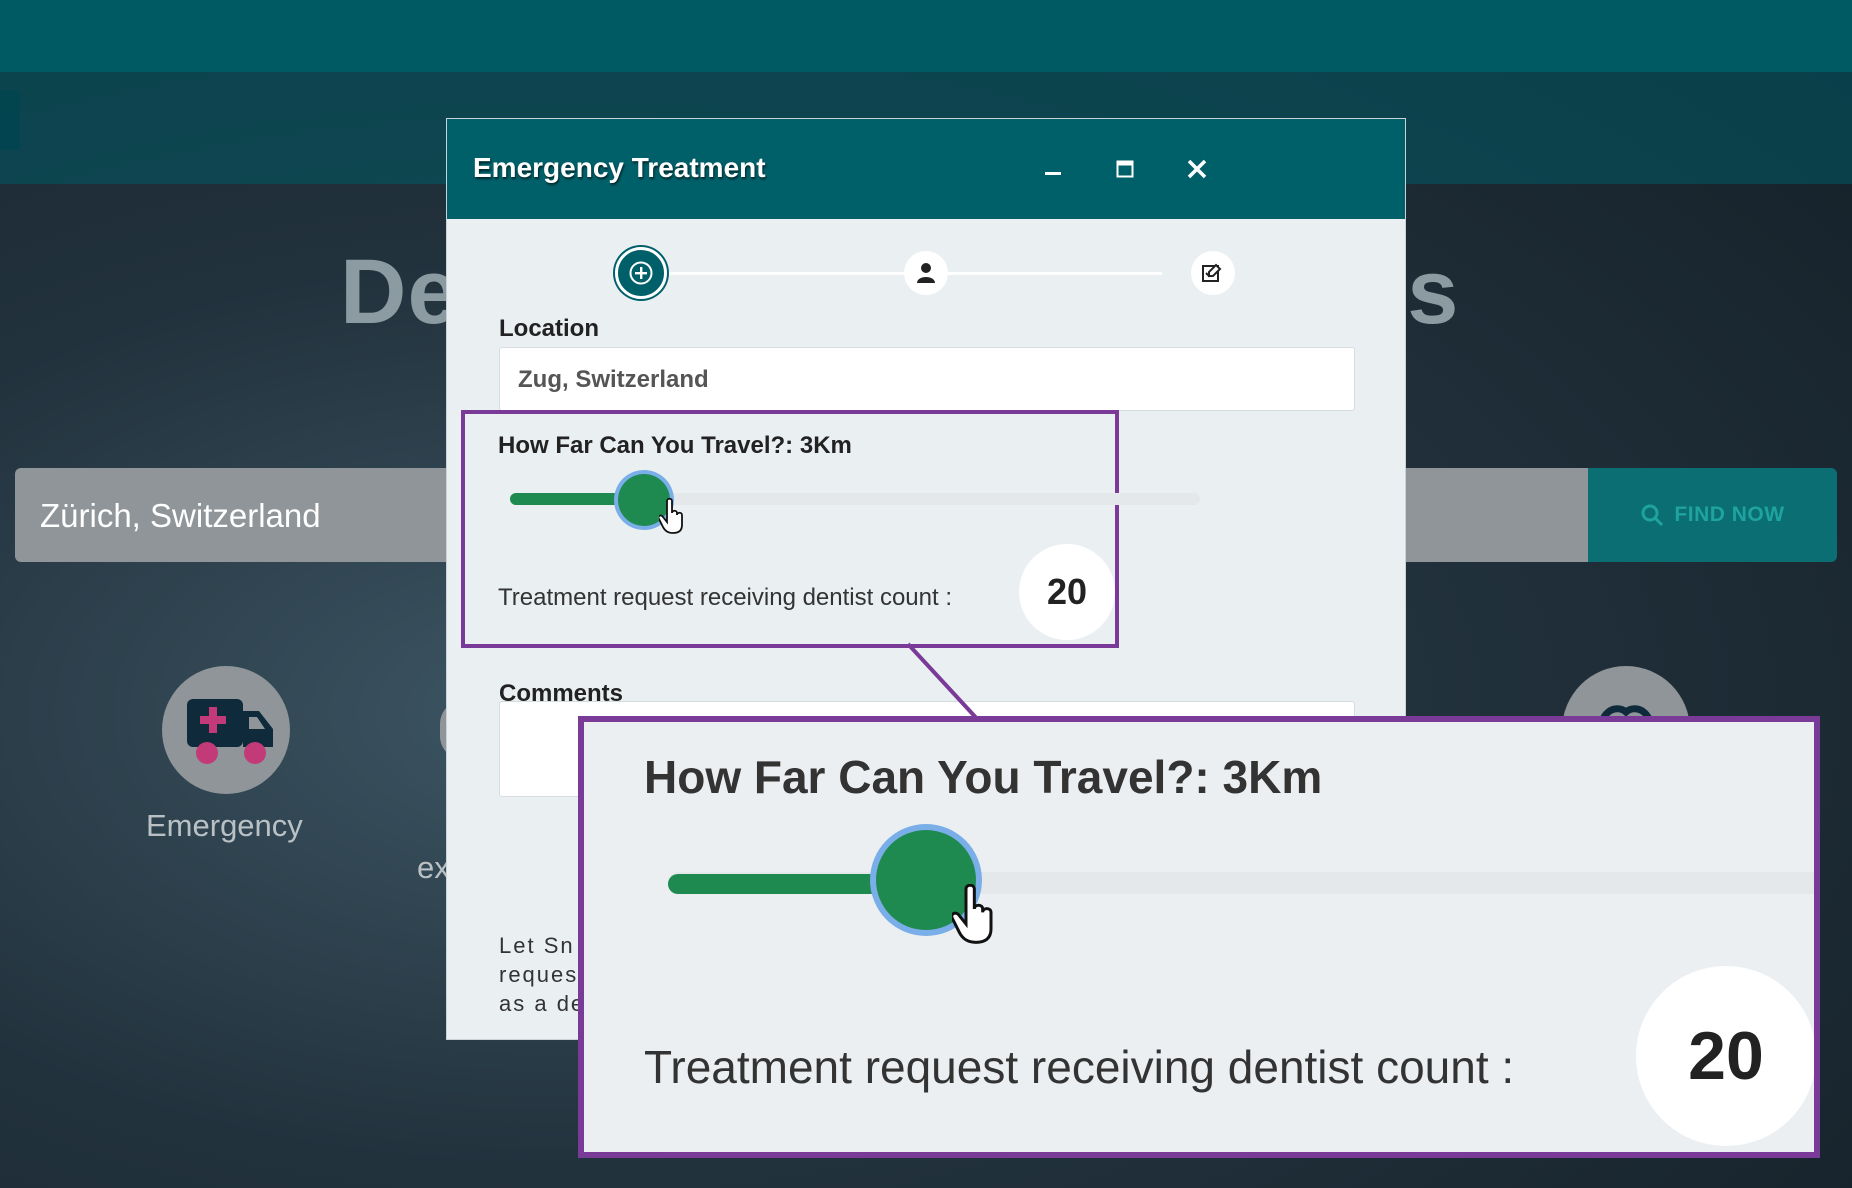 The image size is (1852, 1188). What do you see at coordinates (619, 167) in the screenshot?
I see `dialog-title: Emergency Treatment` at bounding box center [619, 167].